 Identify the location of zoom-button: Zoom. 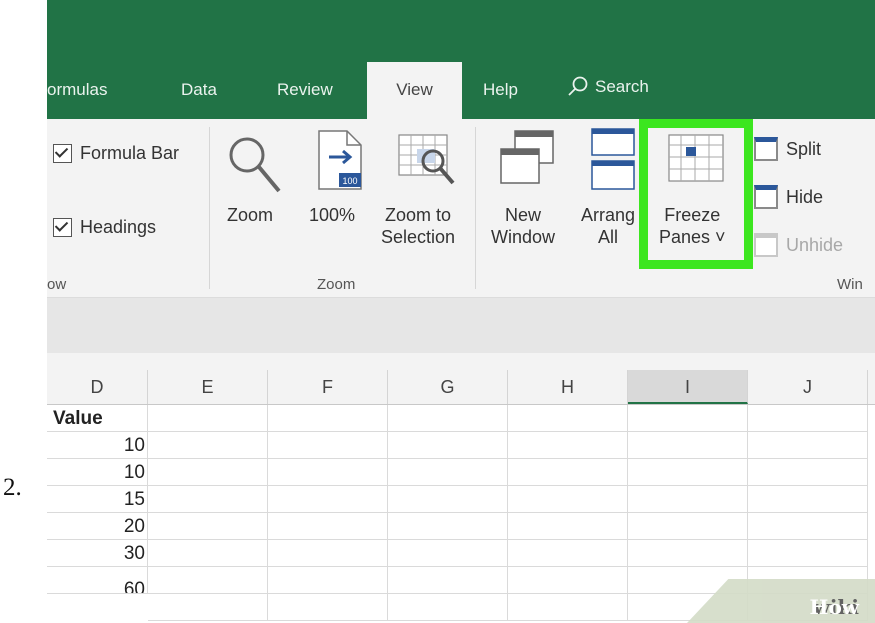
(250, 215).